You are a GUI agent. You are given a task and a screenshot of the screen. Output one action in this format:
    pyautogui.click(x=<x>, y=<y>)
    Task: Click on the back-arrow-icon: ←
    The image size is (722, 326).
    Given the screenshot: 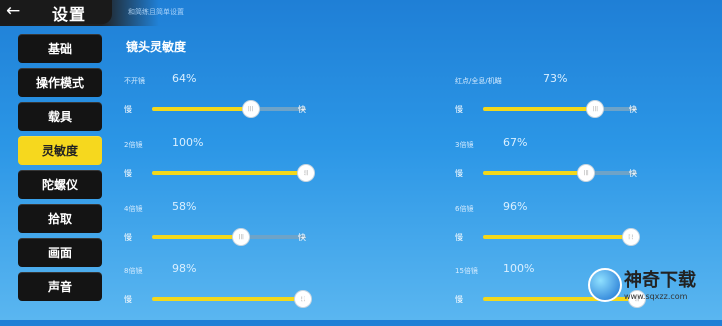 What is the action you would take?
    pyautogui.click(x=13, y=11)
    